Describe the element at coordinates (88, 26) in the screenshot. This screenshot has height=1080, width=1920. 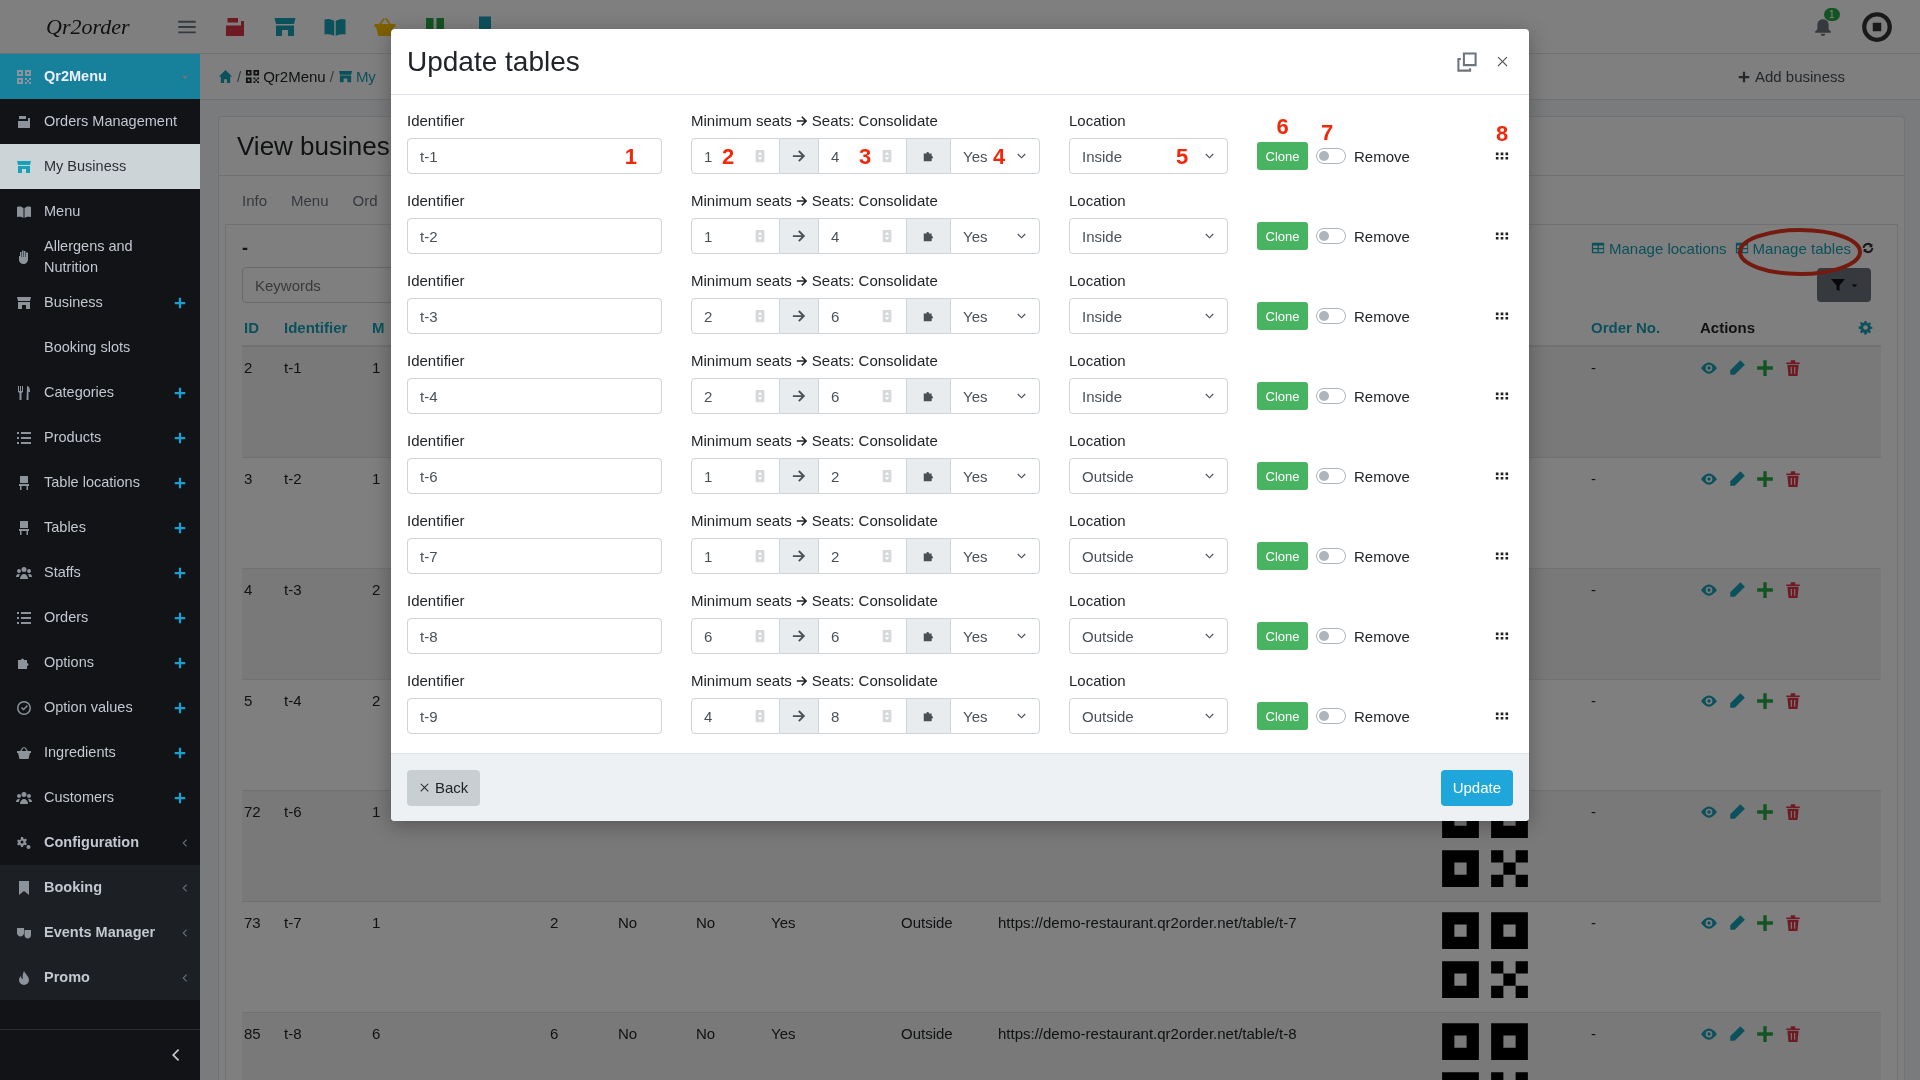
I see `logo: Qr2order` at that location.